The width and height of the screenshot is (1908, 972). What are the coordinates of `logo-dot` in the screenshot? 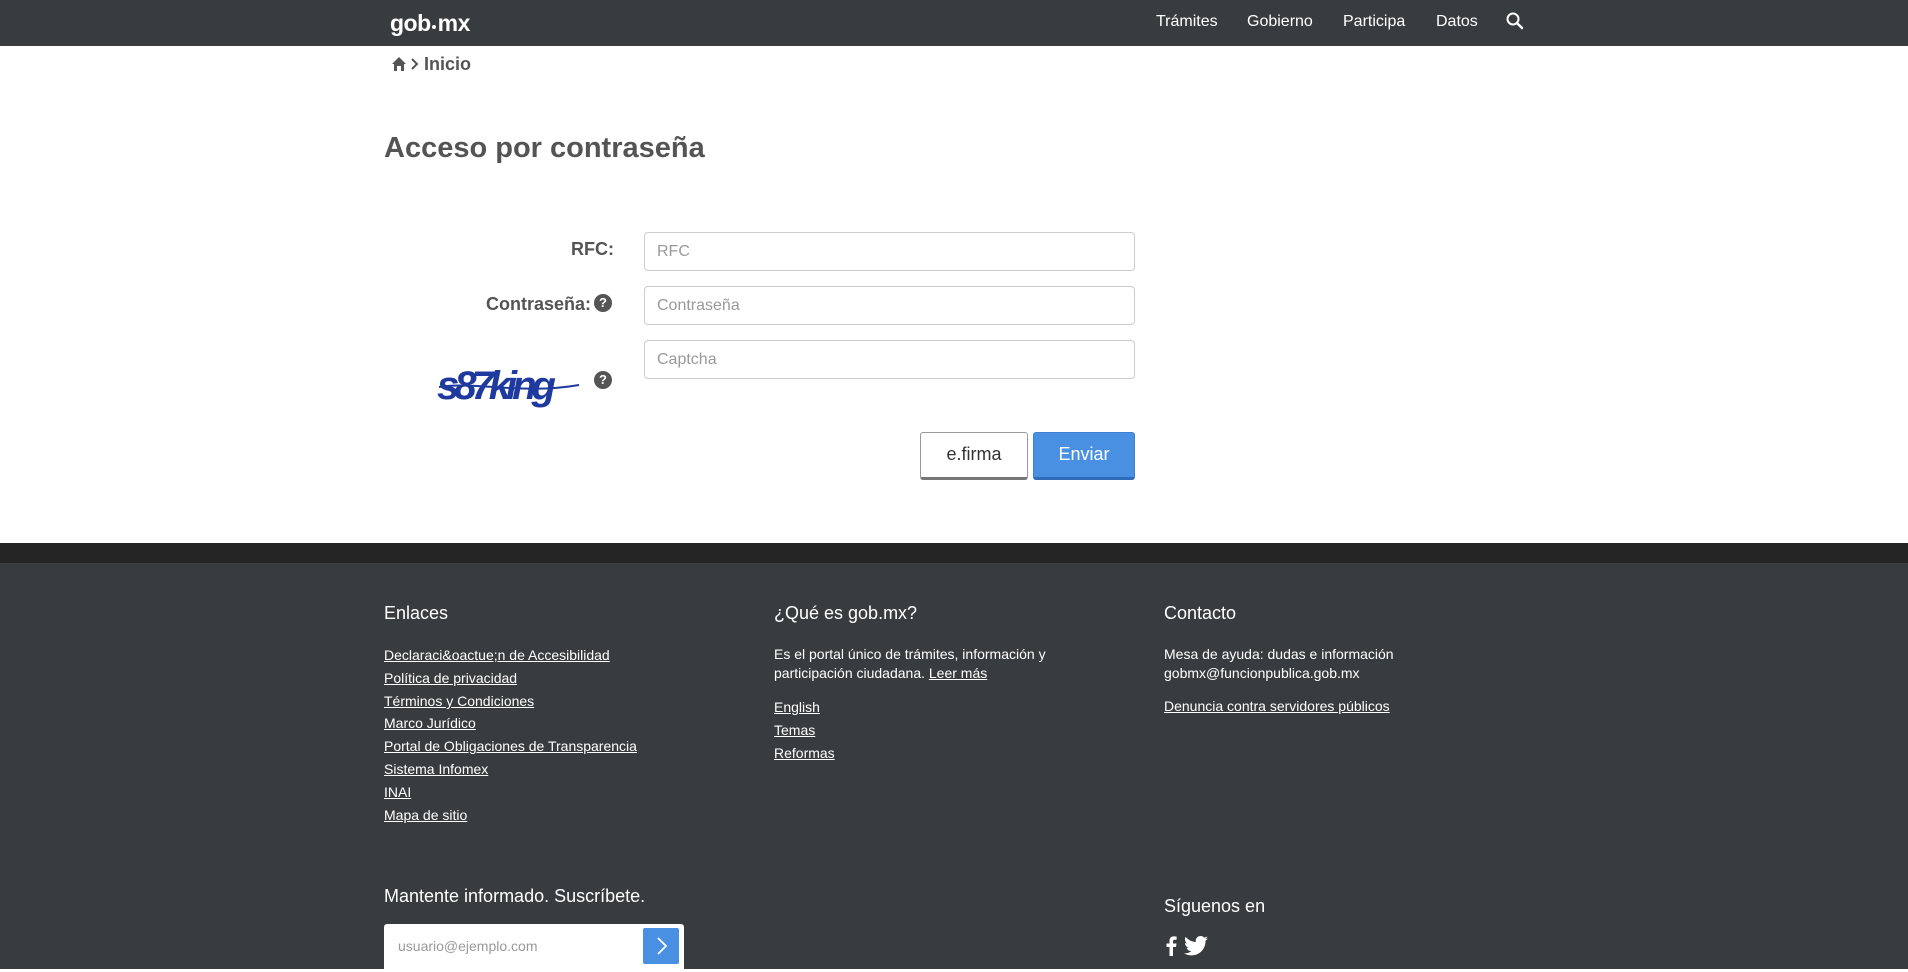 It's located at (433, 27).